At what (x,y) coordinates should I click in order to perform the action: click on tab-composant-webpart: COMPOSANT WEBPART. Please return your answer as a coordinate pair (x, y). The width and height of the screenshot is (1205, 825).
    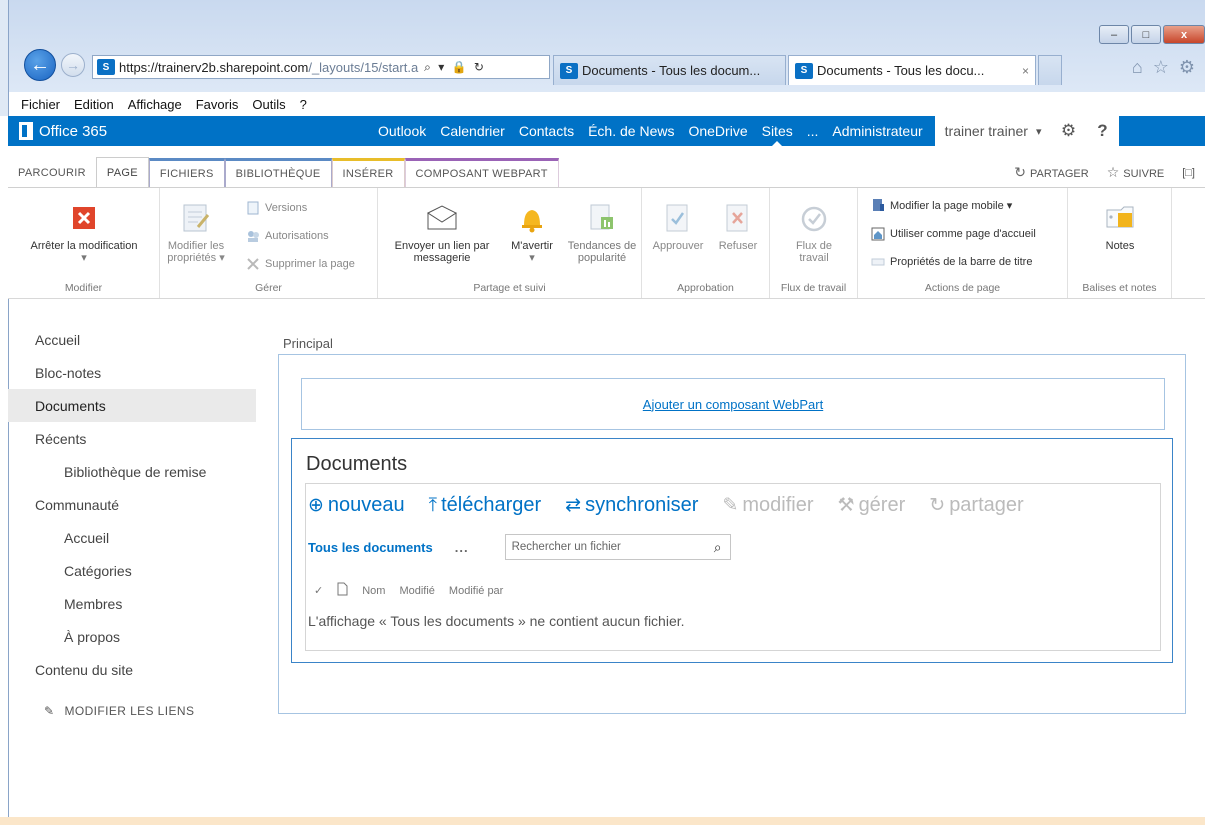
    Looking at the image, I should click on (481, 172).